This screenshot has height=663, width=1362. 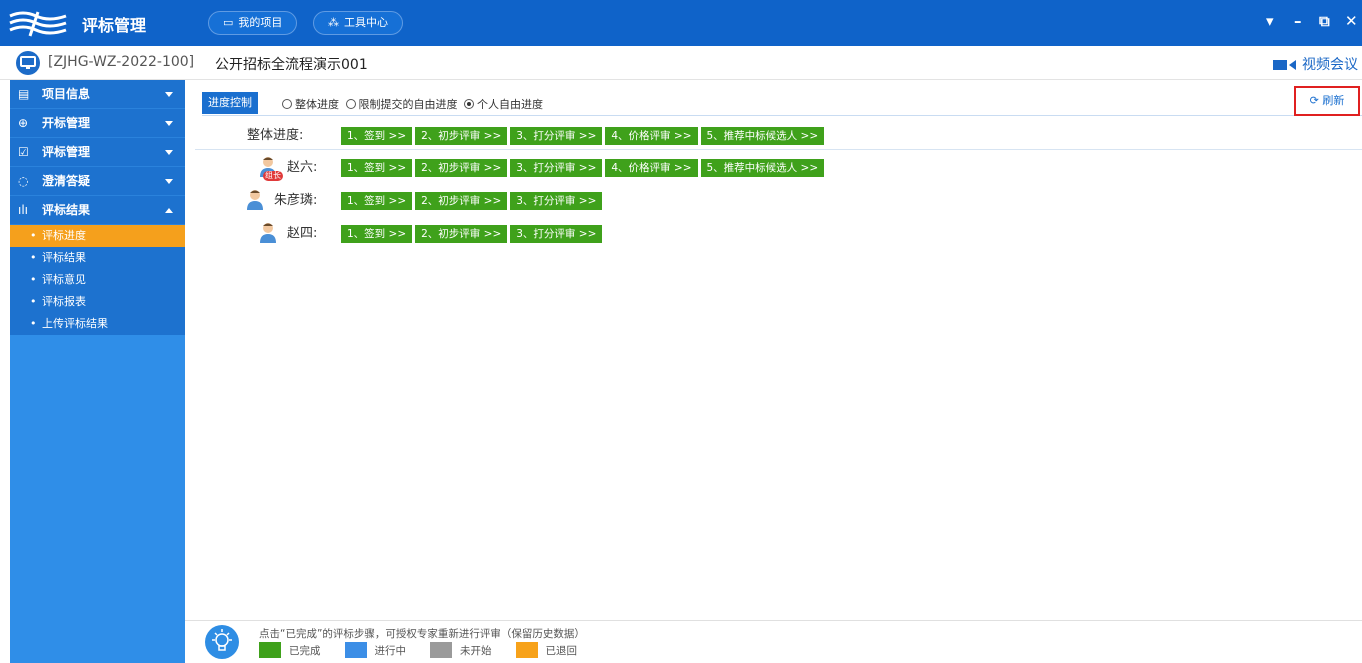 I want to click on bid-opening-icon: ⊕, so click(x=23, y=123).